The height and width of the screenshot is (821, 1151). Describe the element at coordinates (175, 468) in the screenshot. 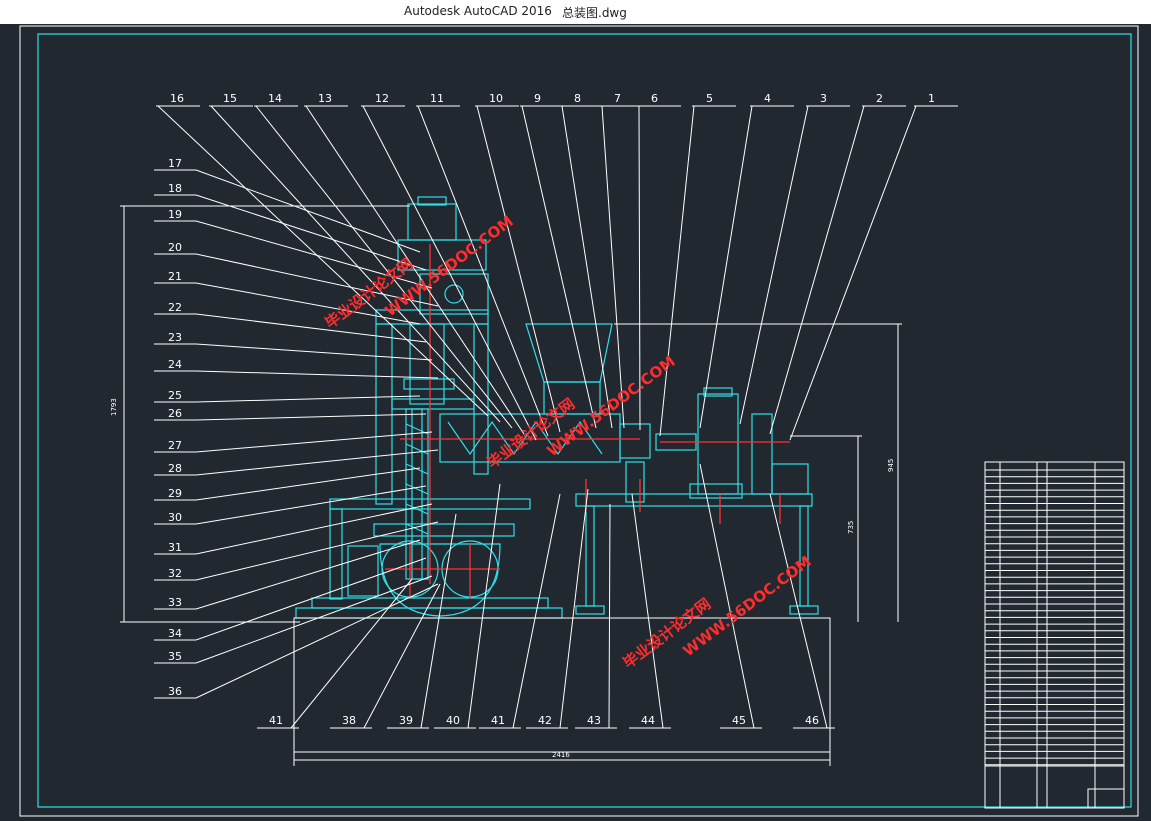

I see `callout-label-left: 28` at that location.